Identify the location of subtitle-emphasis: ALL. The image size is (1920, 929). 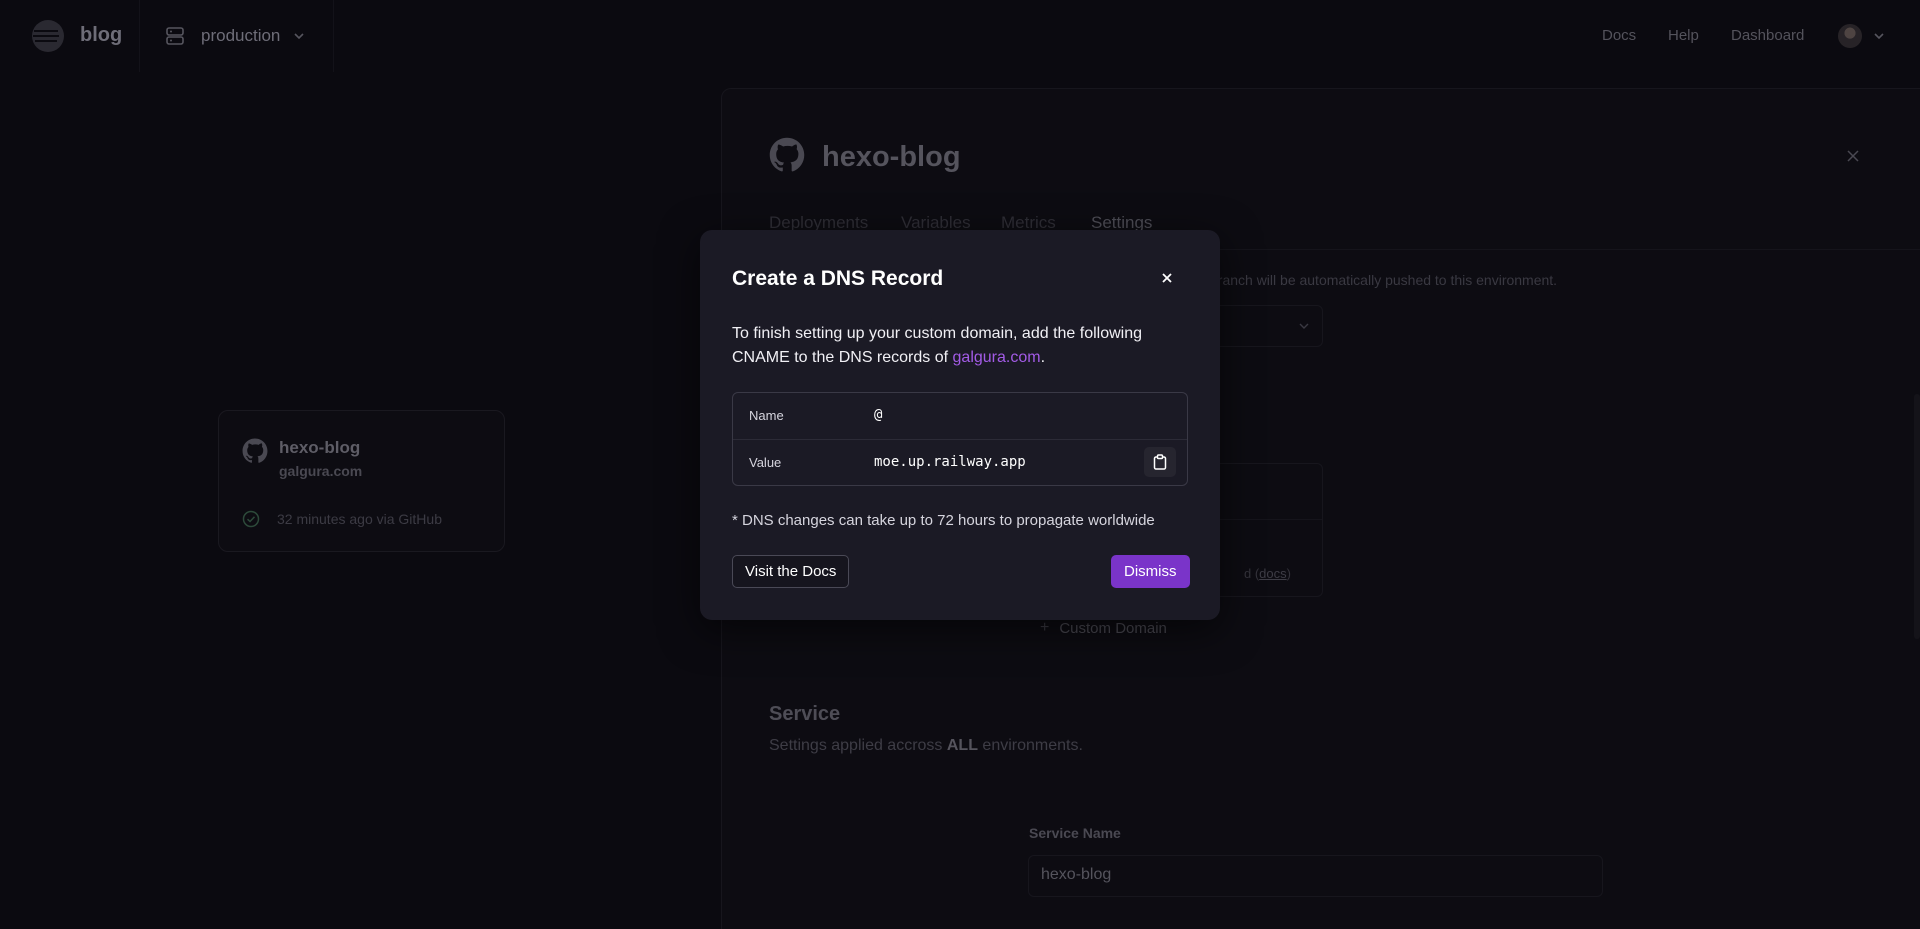
(962, 745).